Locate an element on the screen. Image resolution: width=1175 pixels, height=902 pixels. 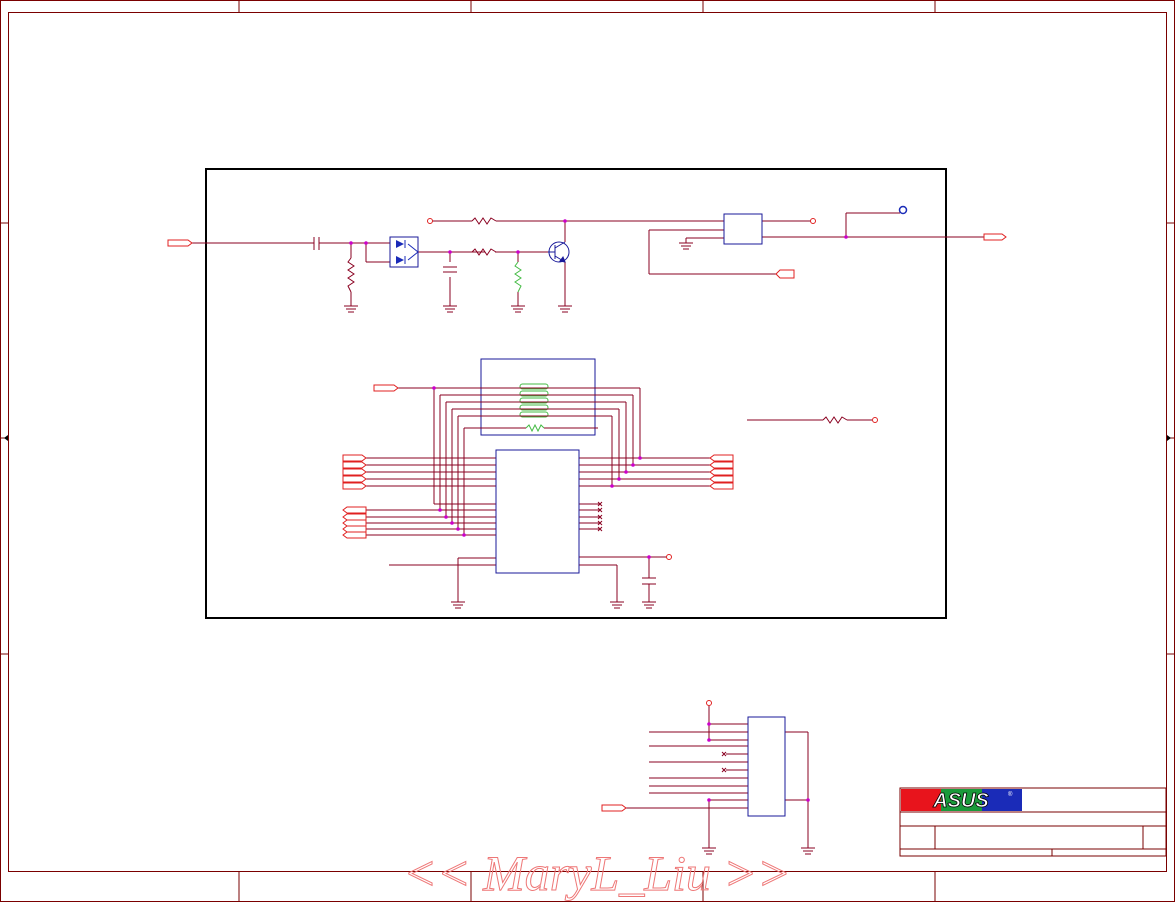
diode-icon is located at coordinates (404, 252).